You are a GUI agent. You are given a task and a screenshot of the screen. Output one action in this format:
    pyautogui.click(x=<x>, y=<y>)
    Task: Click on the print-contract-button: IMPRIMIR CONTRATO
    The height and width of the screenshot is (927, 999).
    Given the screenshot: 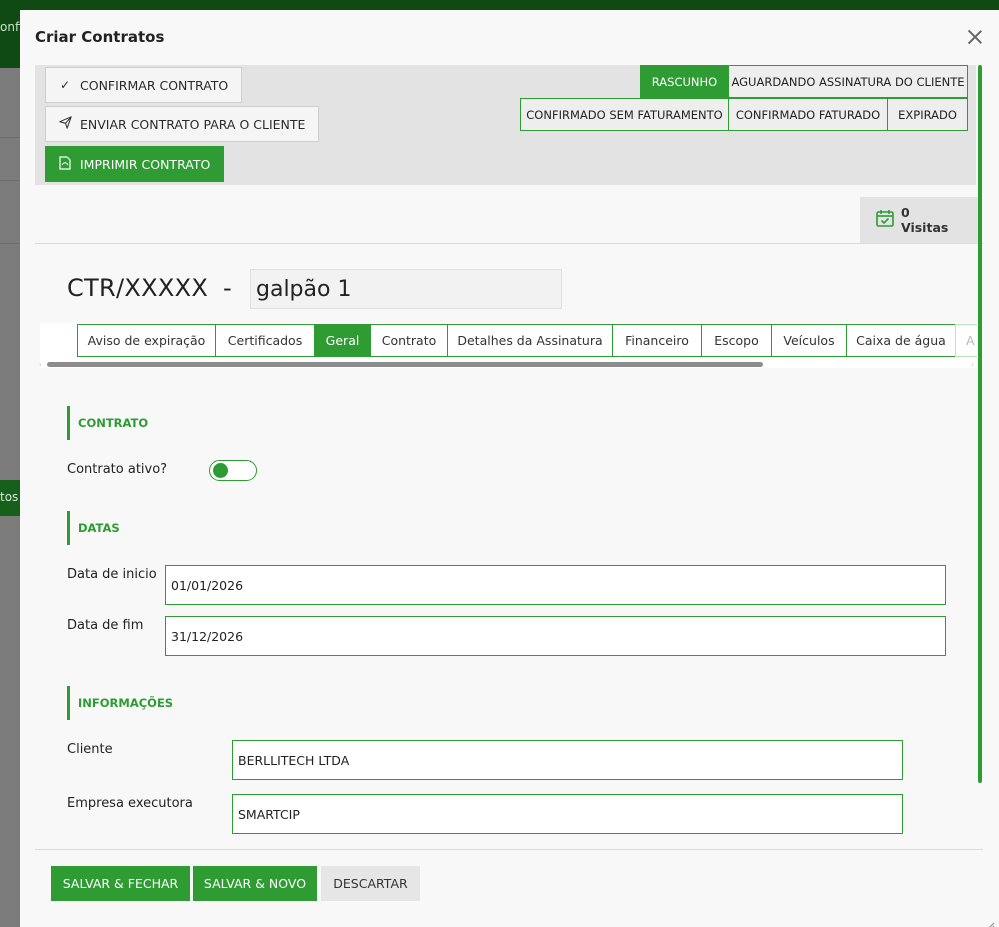 What is the action you would take?
    pyautogui.click(x=135, y=164)
    